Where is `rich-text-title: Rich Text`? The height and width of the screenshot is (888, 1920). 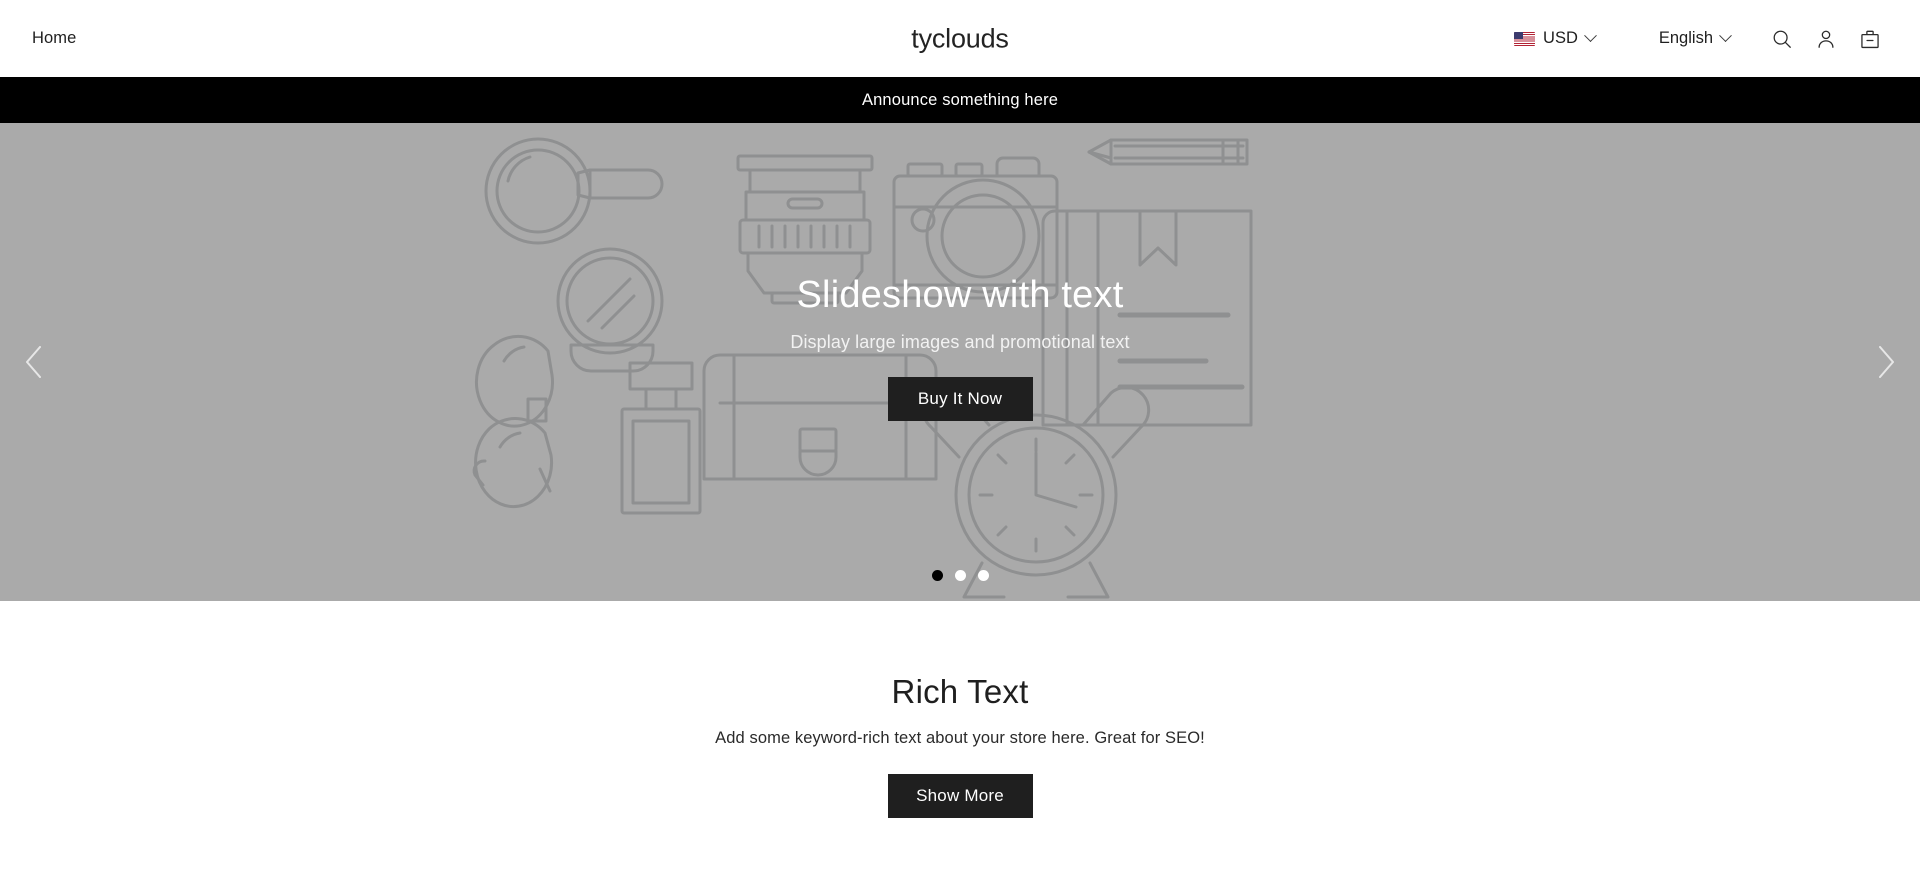
rich-text-title: Rich Text is located at coordinates (960, 691).